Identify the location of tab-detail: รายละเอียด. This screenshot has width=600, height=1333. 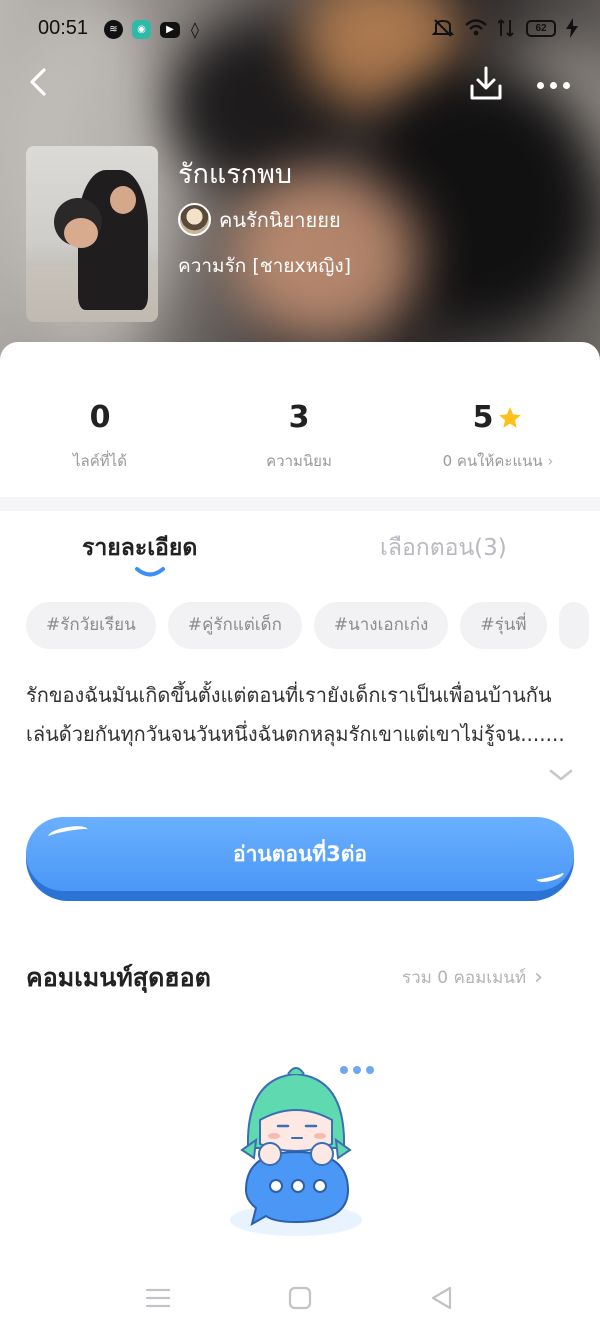
(139, 548).